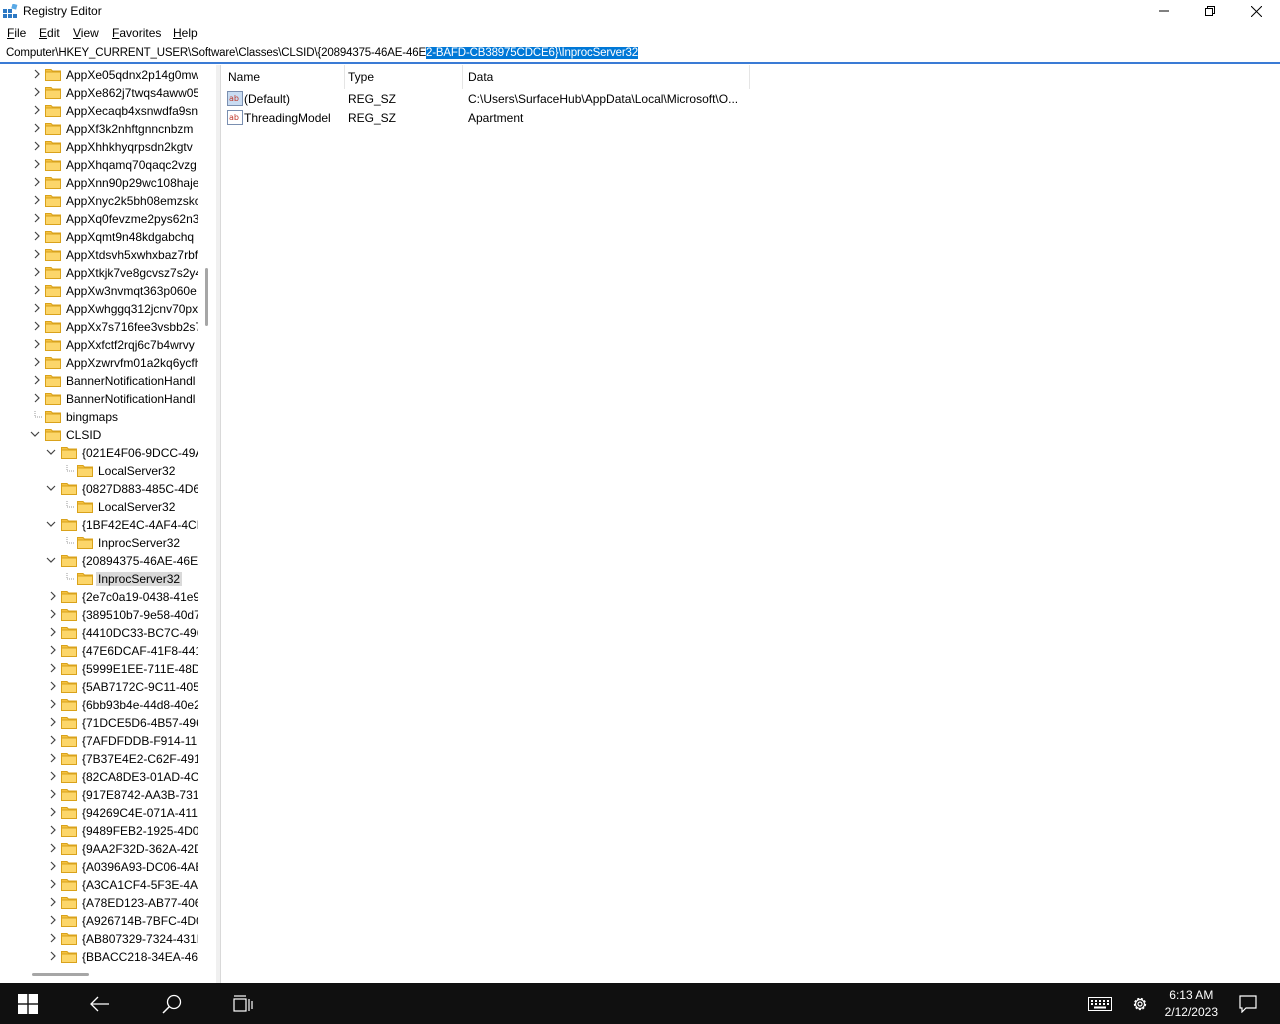 The width and height of the screenshot is (1280, 1024). What do you see at coordinates (99, 615) in the screenshot?
I see `tree-node: {389510b7-9e58-40d7-` at bounding box center [99, 615].